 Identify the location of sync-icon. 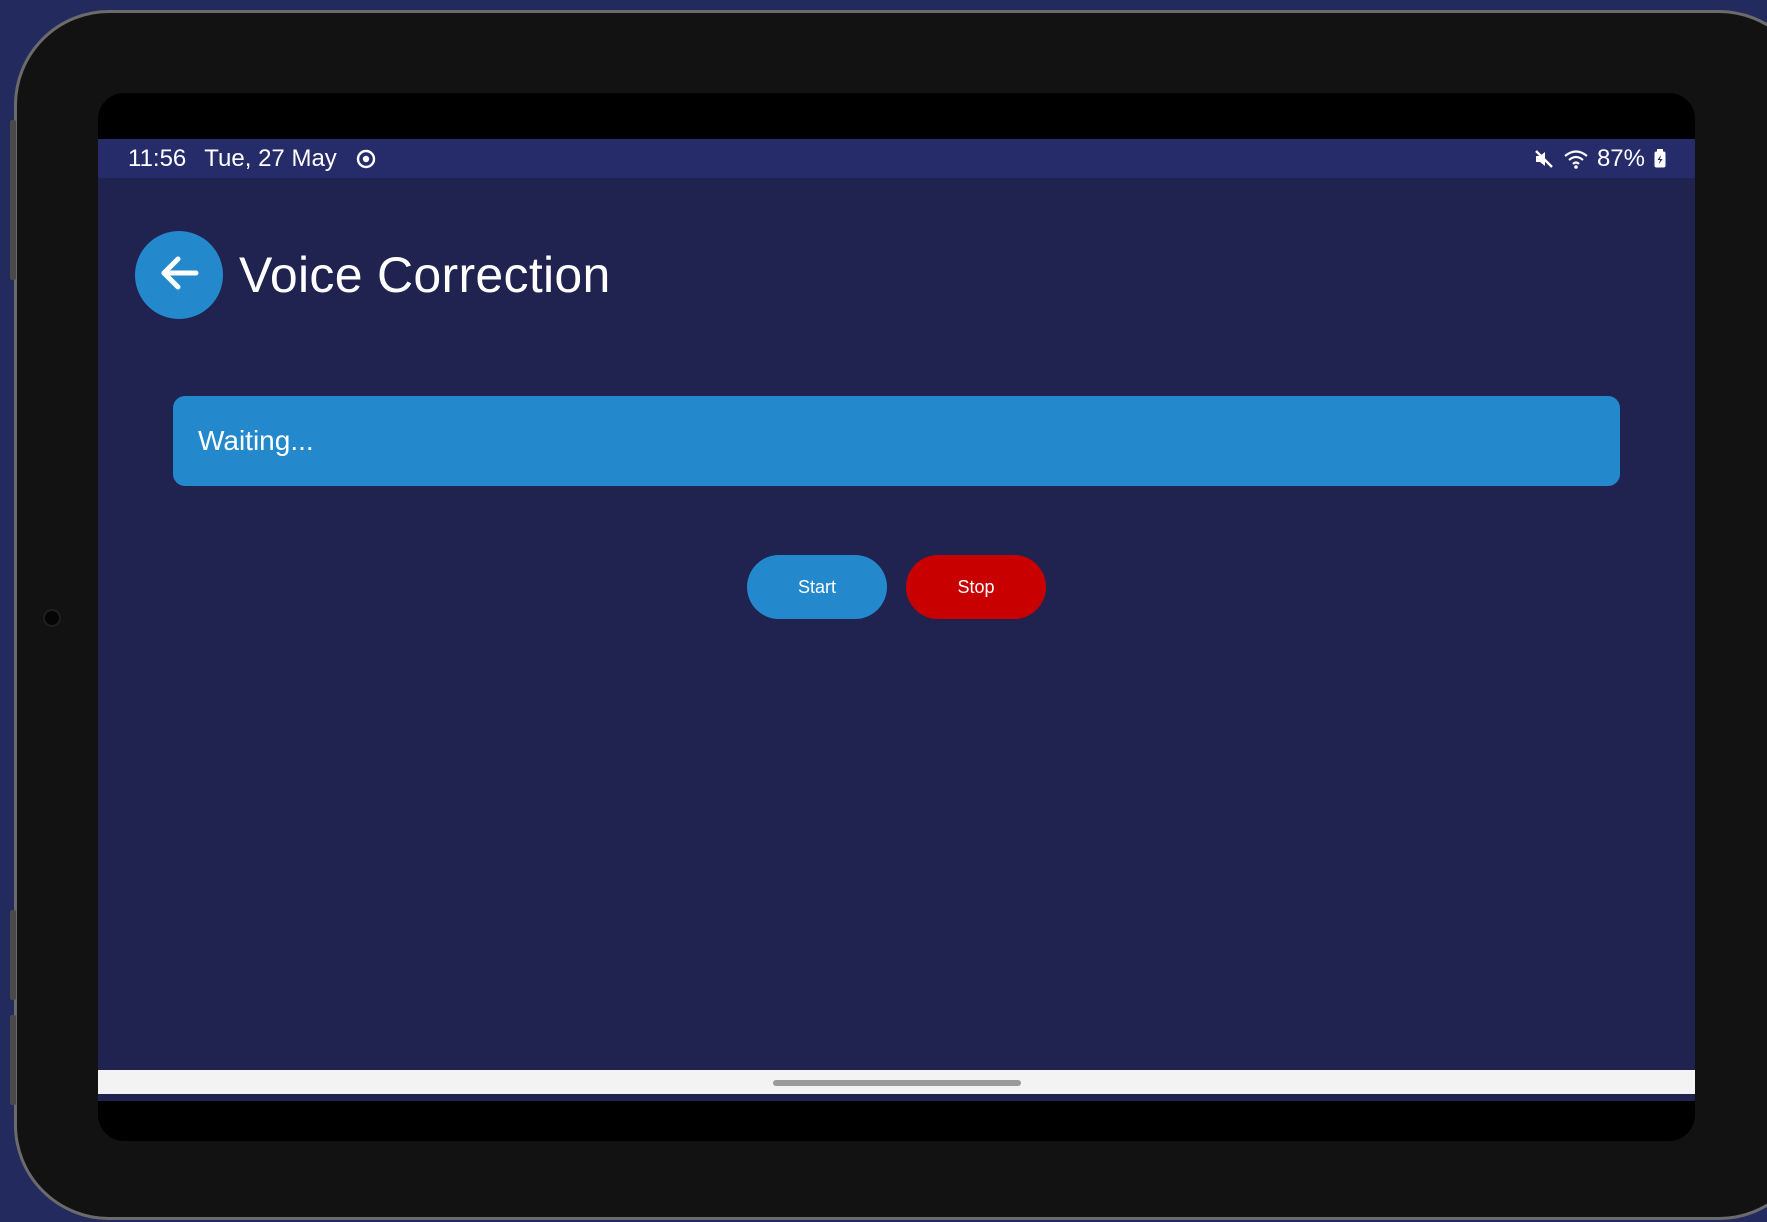
(366, 159).